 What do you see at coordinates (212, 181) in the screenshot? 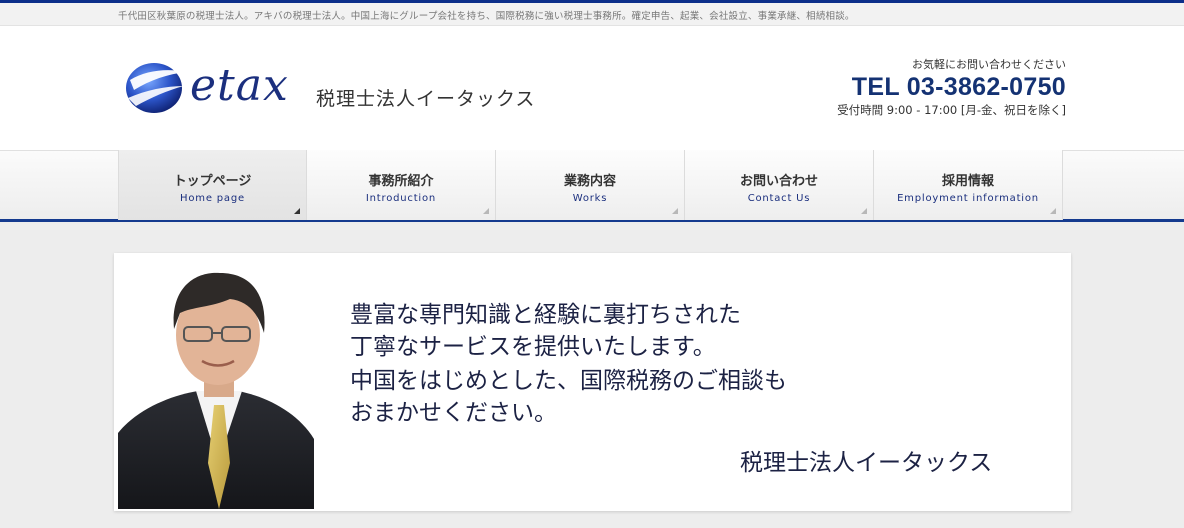
I see `nav-item-label: トップページ` at bounding box center [212, 181].